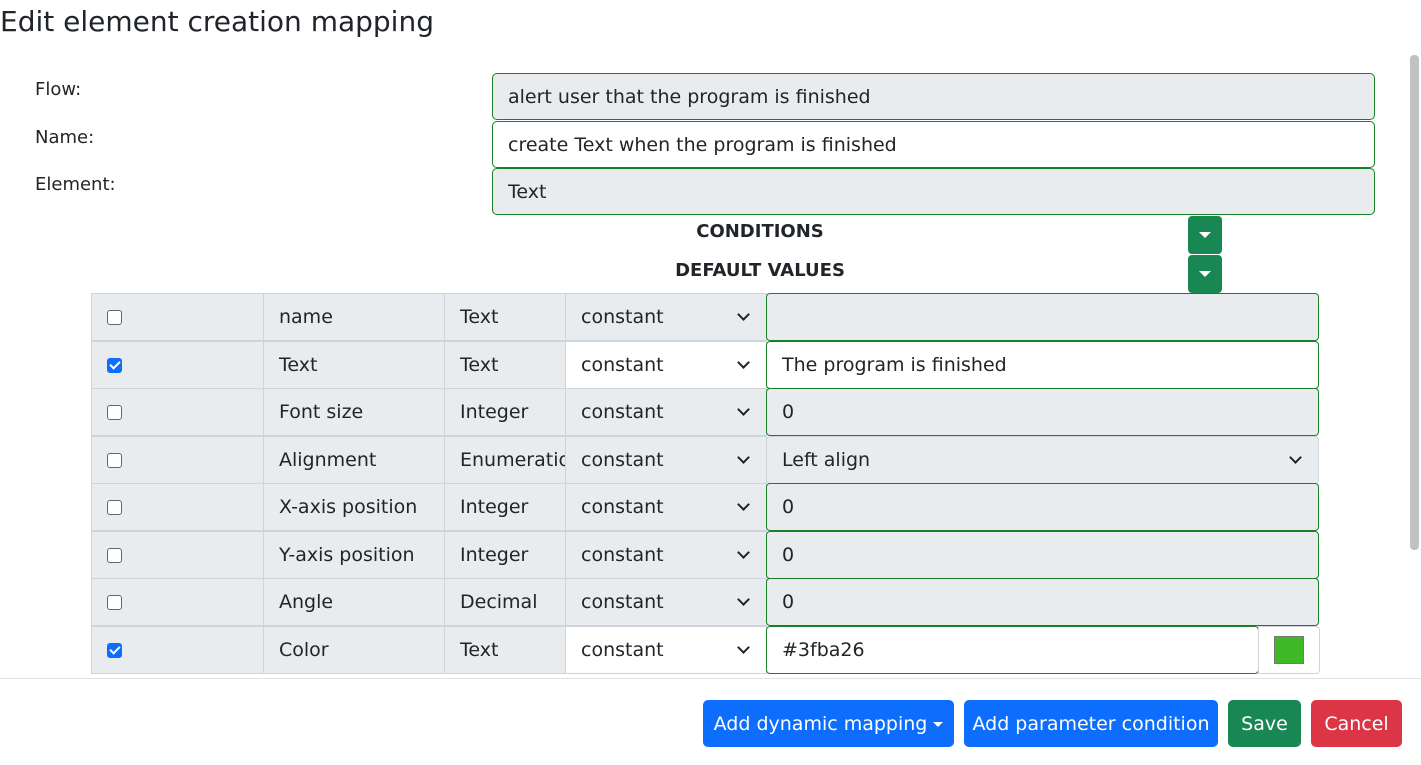 The height and width of the screenshot is (765, 1421). Describe the element at coordinates (1042, 365) in the screenshot. I see `value-input: The program is finished` at that location.